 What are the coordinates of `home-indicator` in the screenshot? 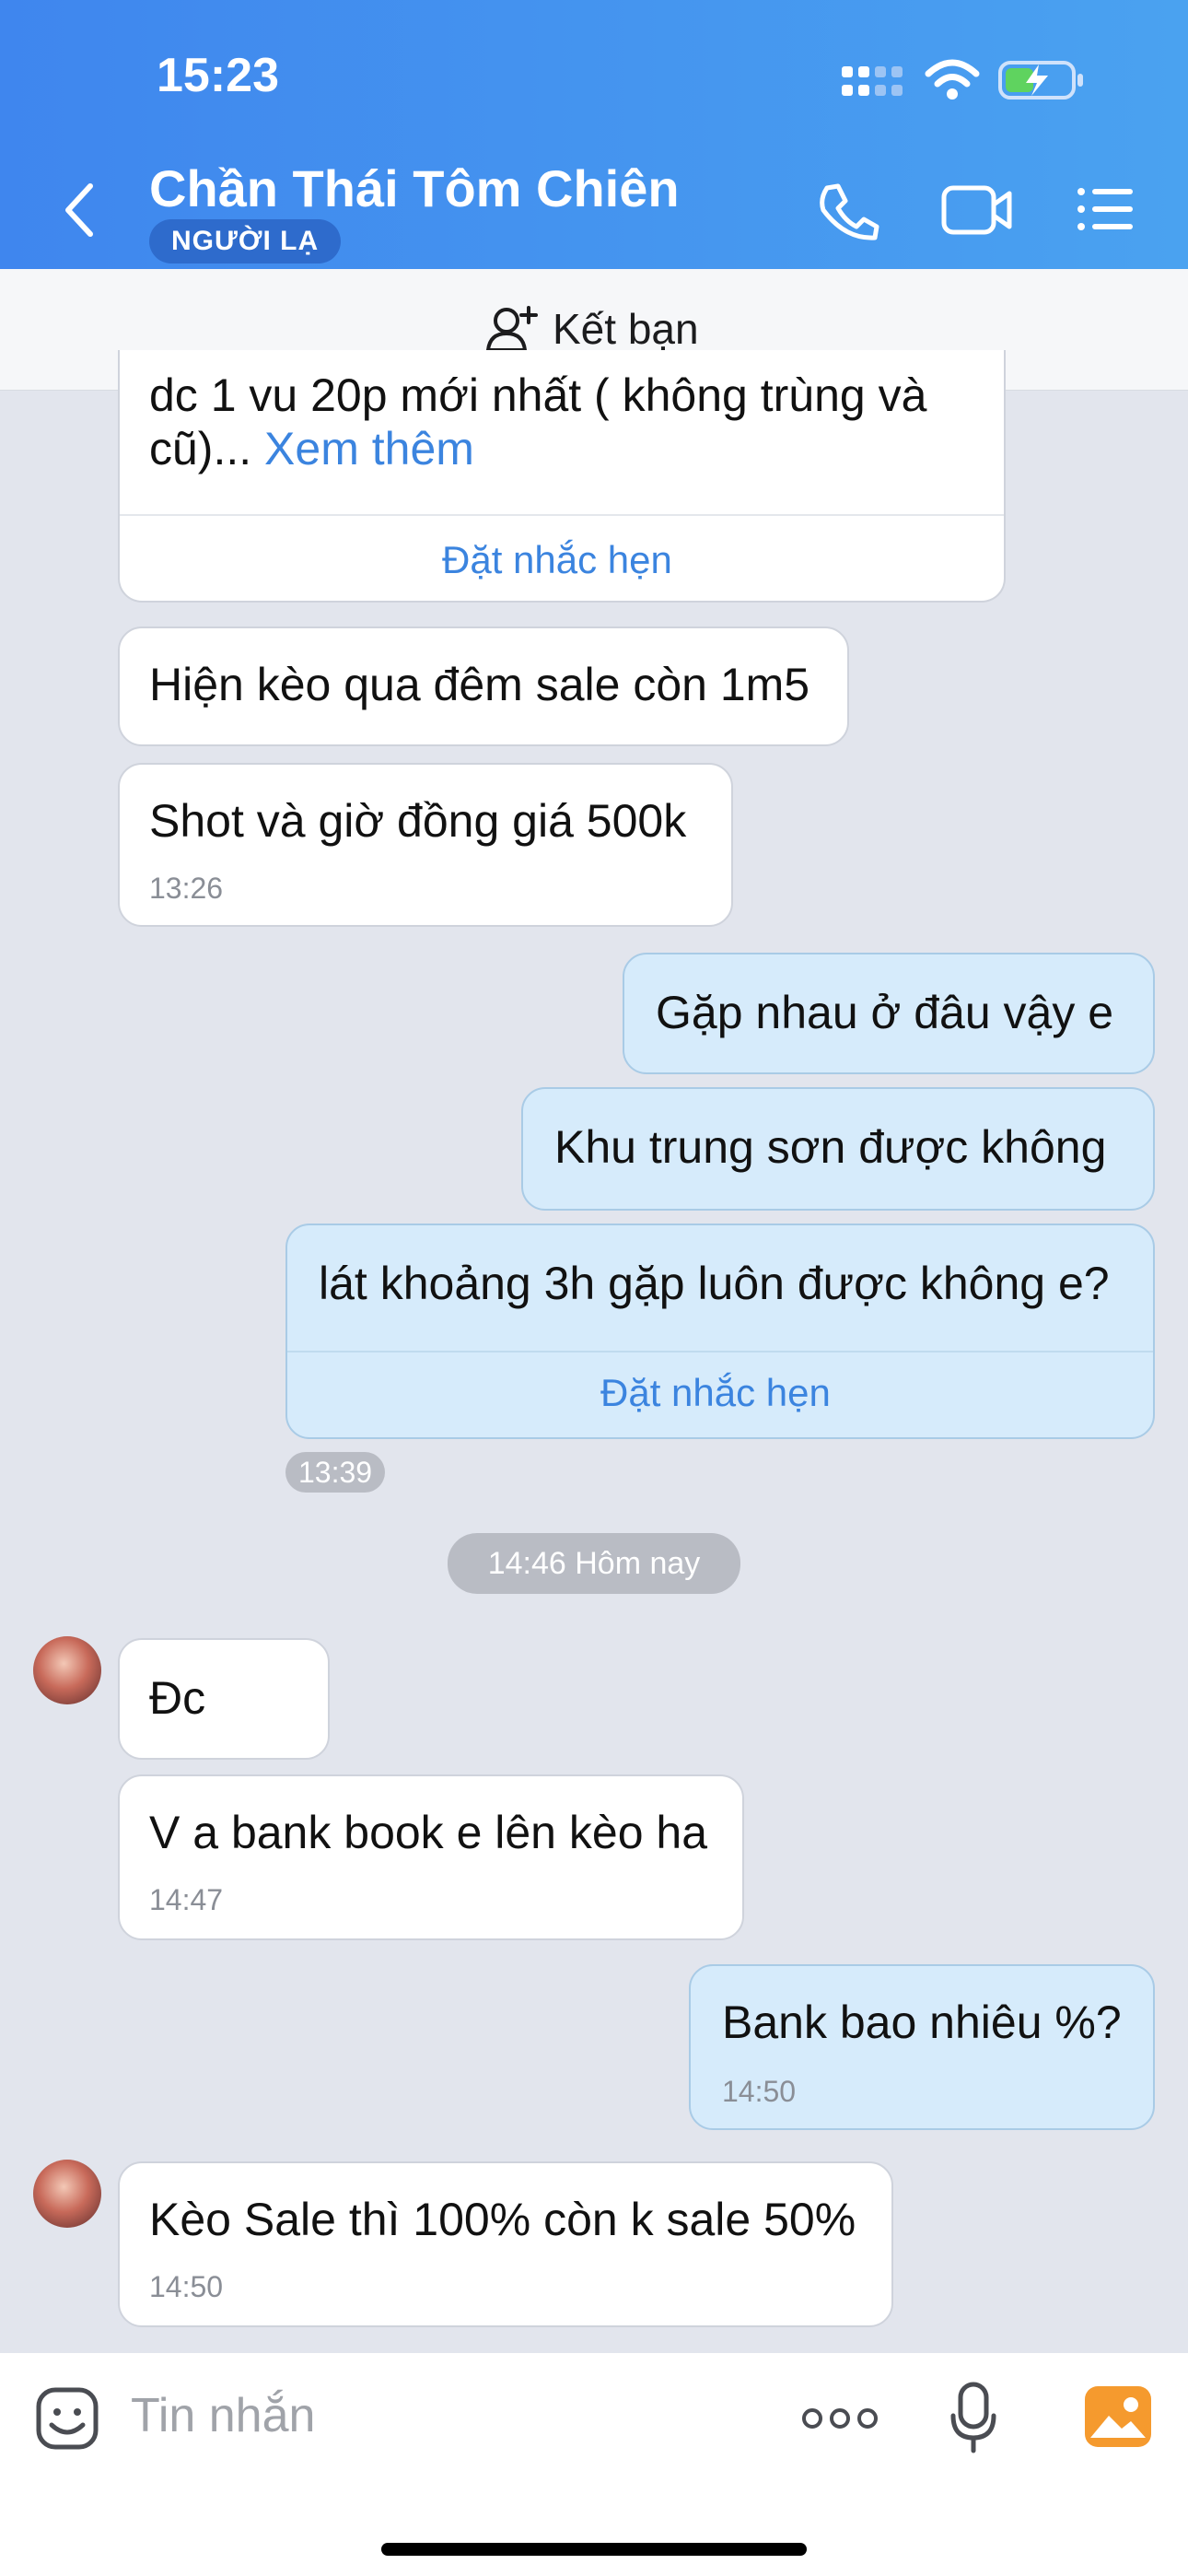 It's located at (594, 2549).